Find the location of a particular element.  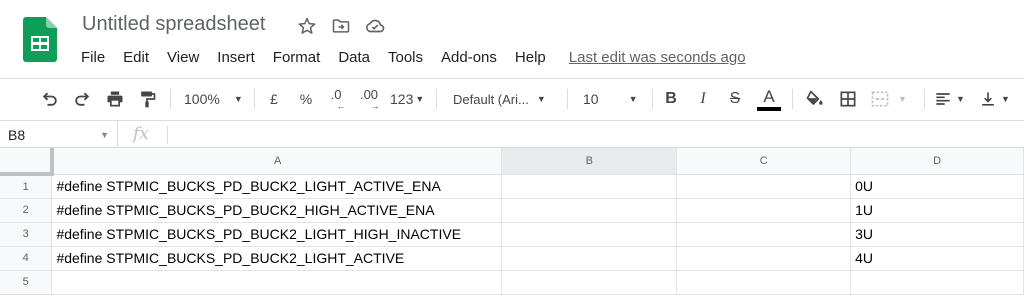

menu-file: File is located at coordinates (93, 57).